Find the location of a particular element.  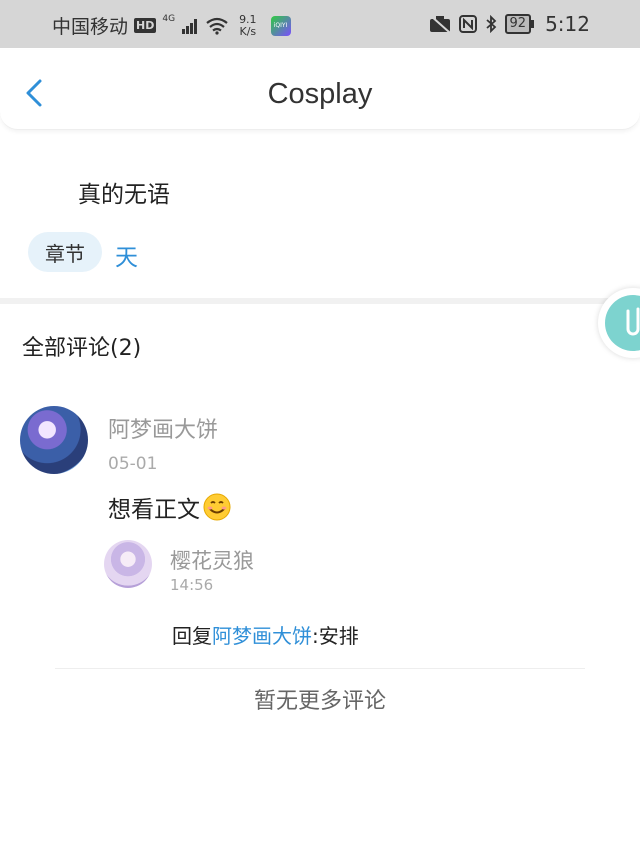

reply-text: 回复阿梦画大饼:安排 is located at coordinates (265, 634).